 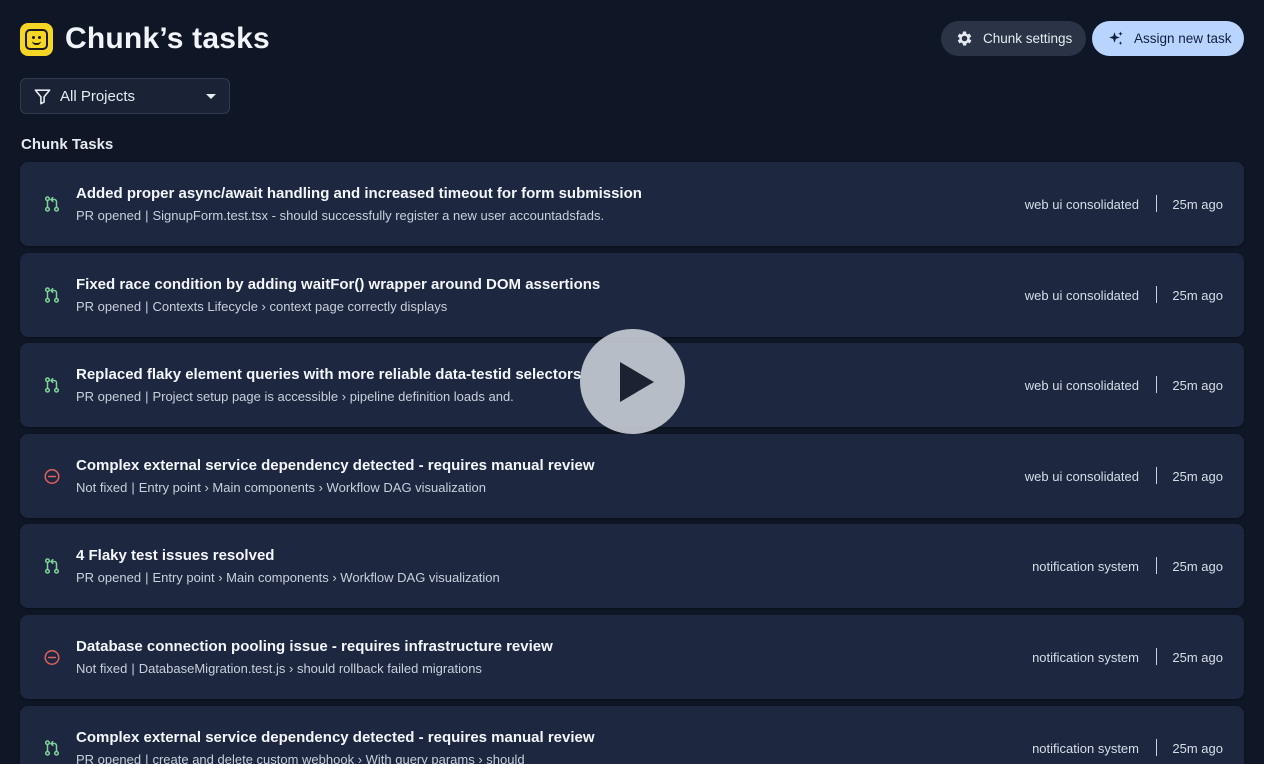 I want to click on assign-new-task-label: Assign new task, so click(x=1183, y=38).